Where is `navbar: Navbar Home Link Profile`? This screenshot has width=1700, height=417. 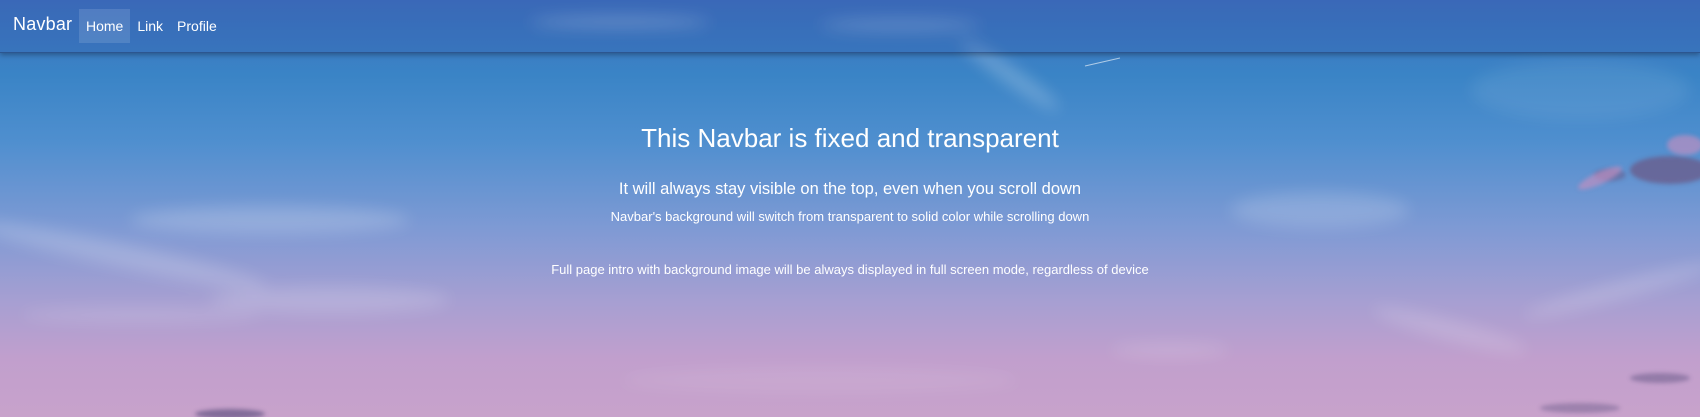 navbar: Navbar Home Link Profile is located at coordinates (850, 26).